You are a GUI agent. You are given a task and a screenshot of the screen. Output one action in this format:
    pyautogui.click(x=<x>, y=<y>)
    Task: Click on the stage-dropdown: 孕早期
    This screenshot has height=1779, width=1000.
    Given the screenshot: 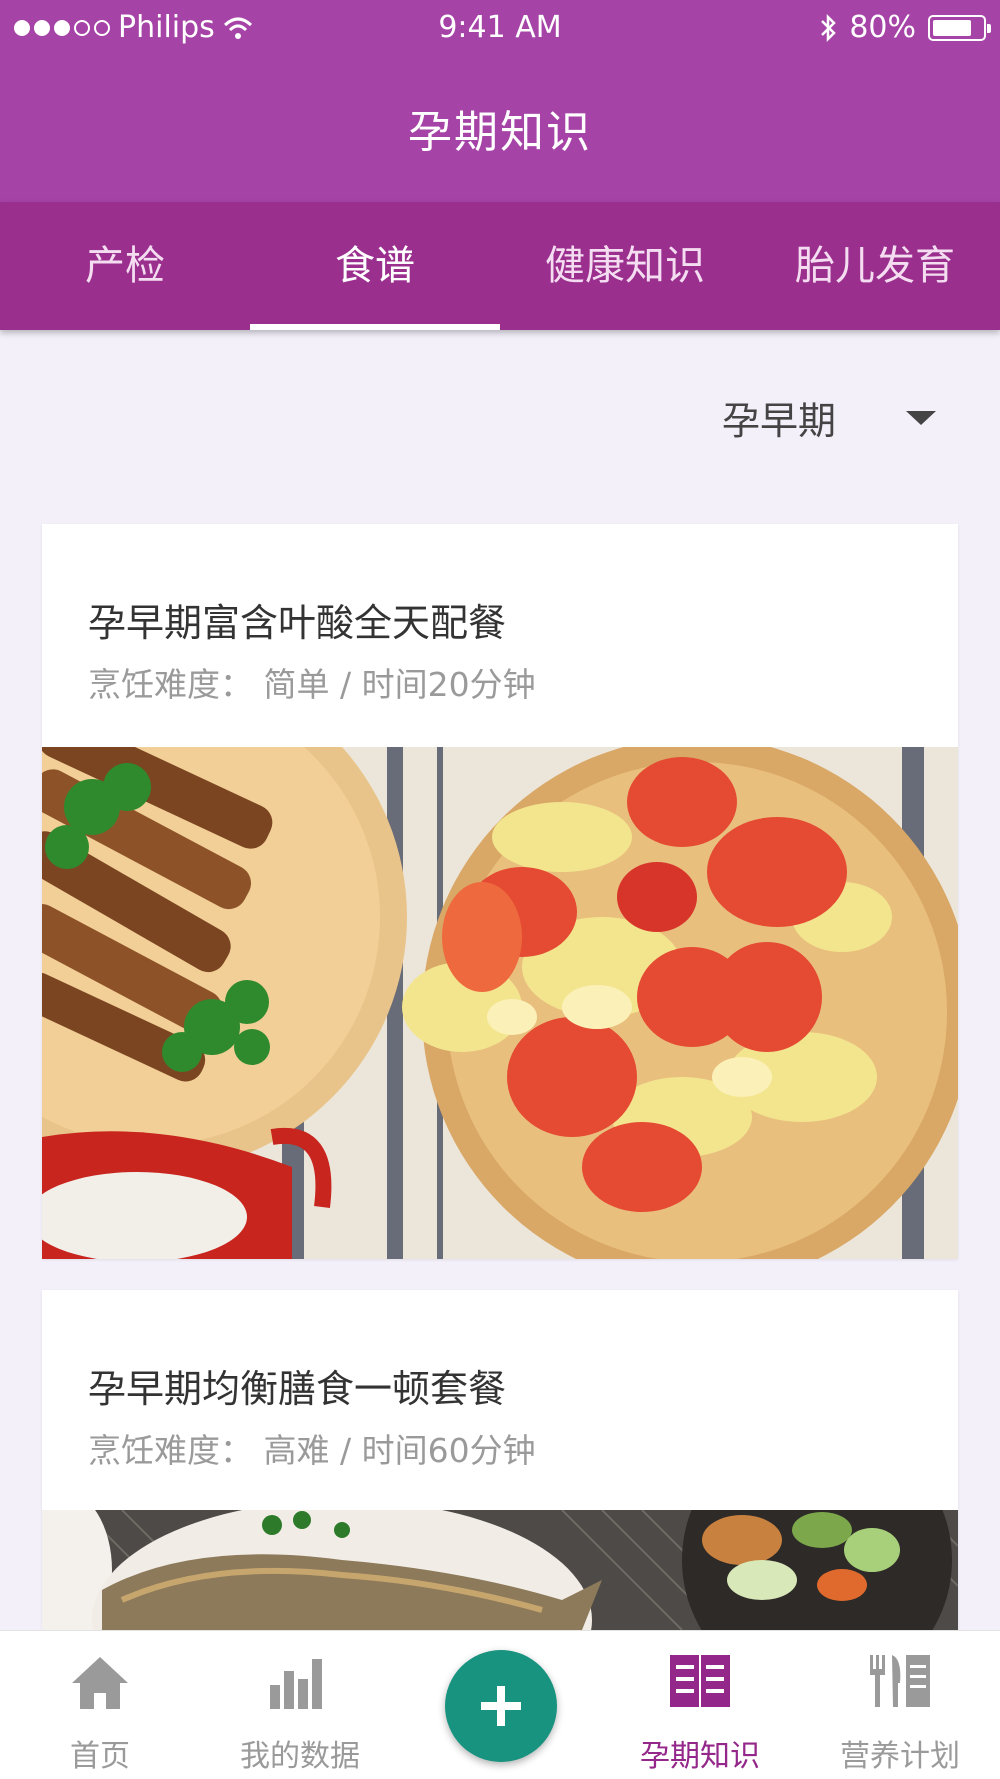 What is the action you would take?
    pyautogui.click(x=829, y=417)
    